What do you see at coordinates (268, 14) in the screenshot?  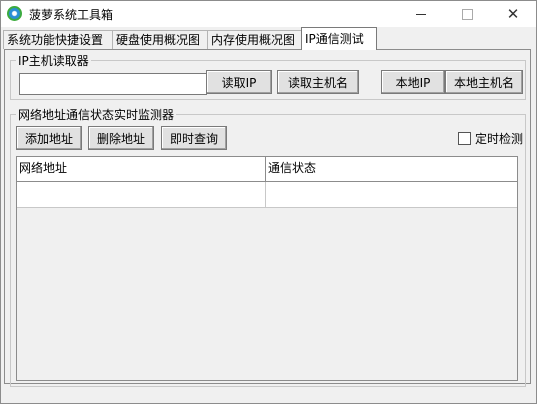 I see `title-bar: 菠萝系统工具箱 ✕` at bounding box center [268, 14].